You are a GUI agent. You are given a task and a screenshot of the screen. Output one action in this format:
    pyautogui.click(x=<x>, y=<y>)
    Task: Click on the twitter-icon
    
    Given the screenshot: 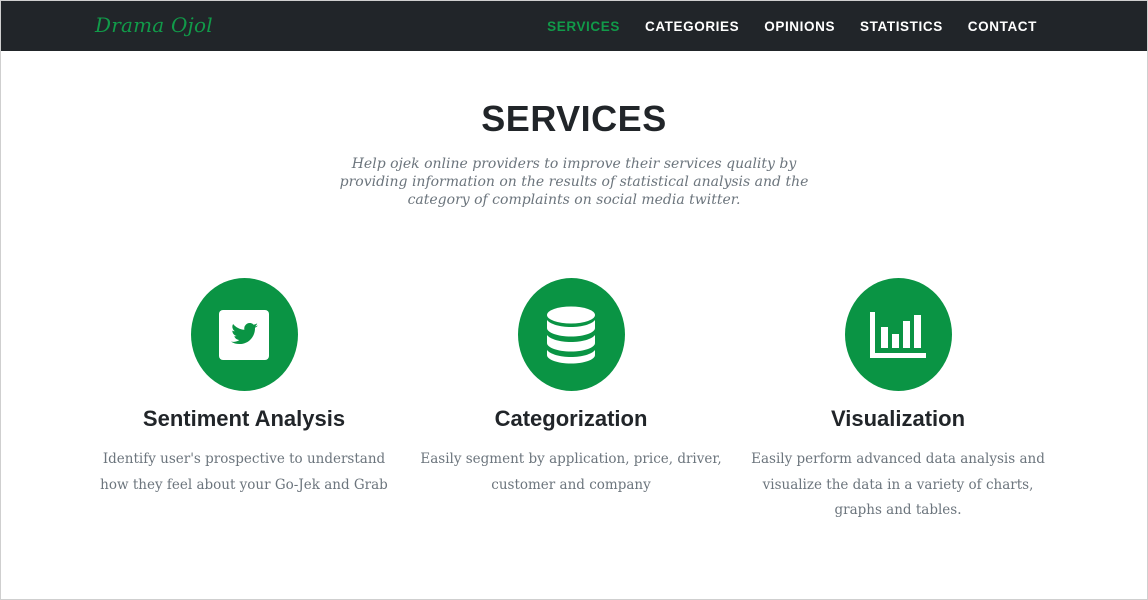 What is the action you would take?
    pyautogui.click(x=244, y=334)
    